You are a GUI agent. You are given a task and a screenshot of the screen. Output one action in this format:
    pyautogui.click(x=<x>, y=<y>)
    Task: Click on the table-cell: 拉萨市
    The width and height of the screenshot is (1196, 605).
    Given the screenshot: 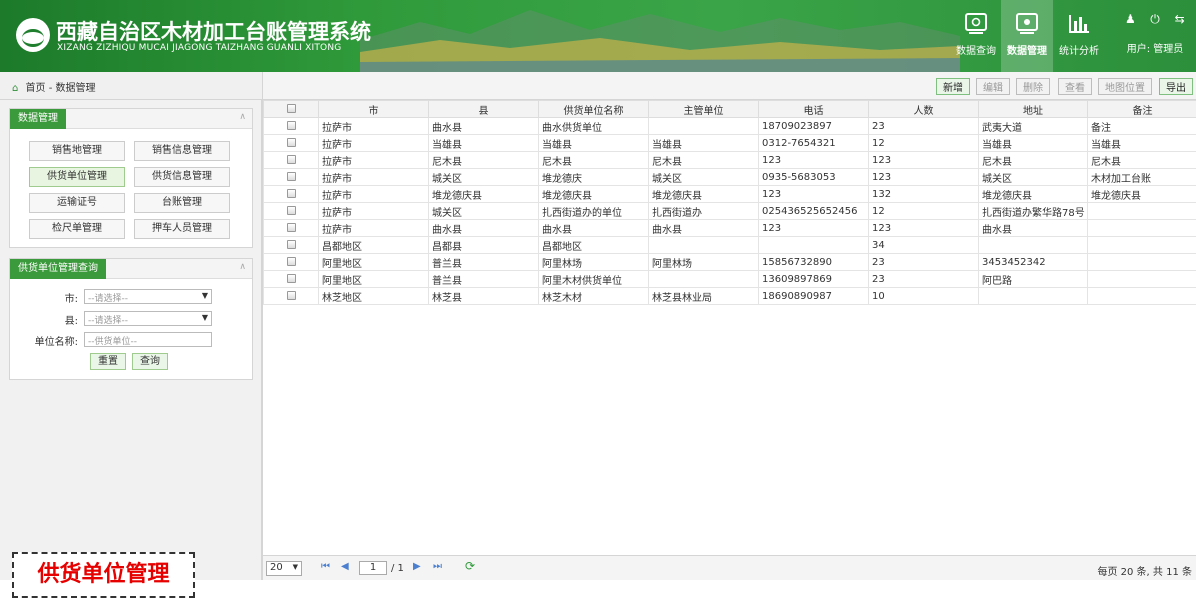 What is the action you would take?
    pyautogui.click(x=373, y=228)
    